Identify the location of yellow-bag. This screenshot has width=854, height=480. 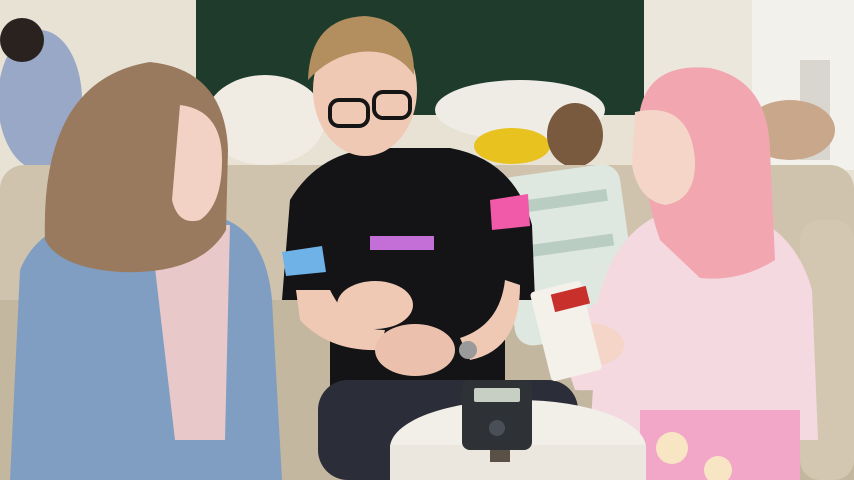
(512, 146).